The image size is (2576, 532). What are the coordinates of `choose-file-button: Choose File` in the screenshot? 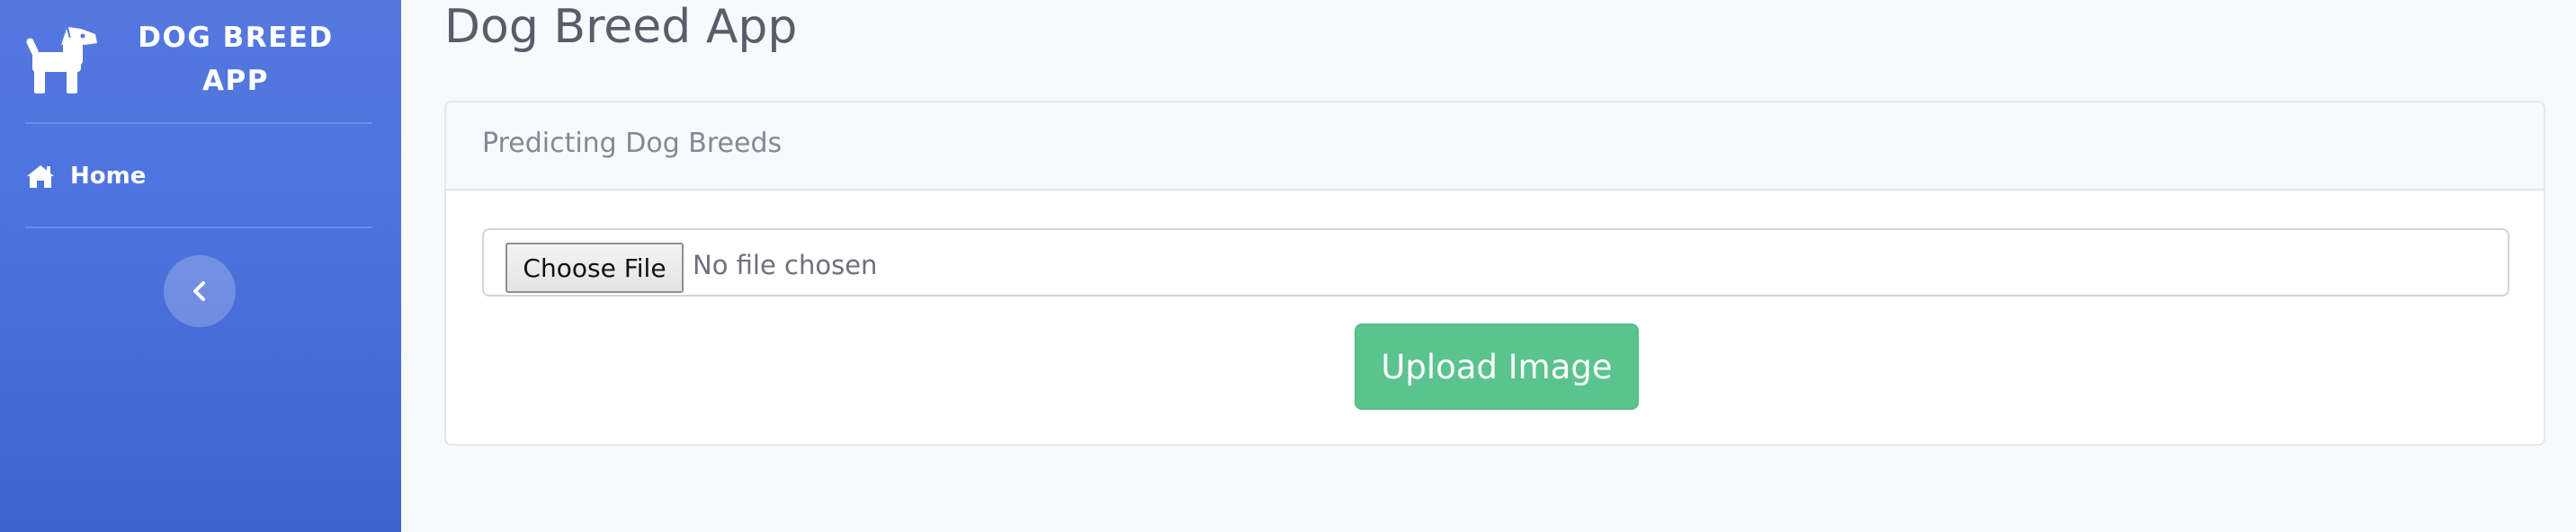 It's located at (594, 268).